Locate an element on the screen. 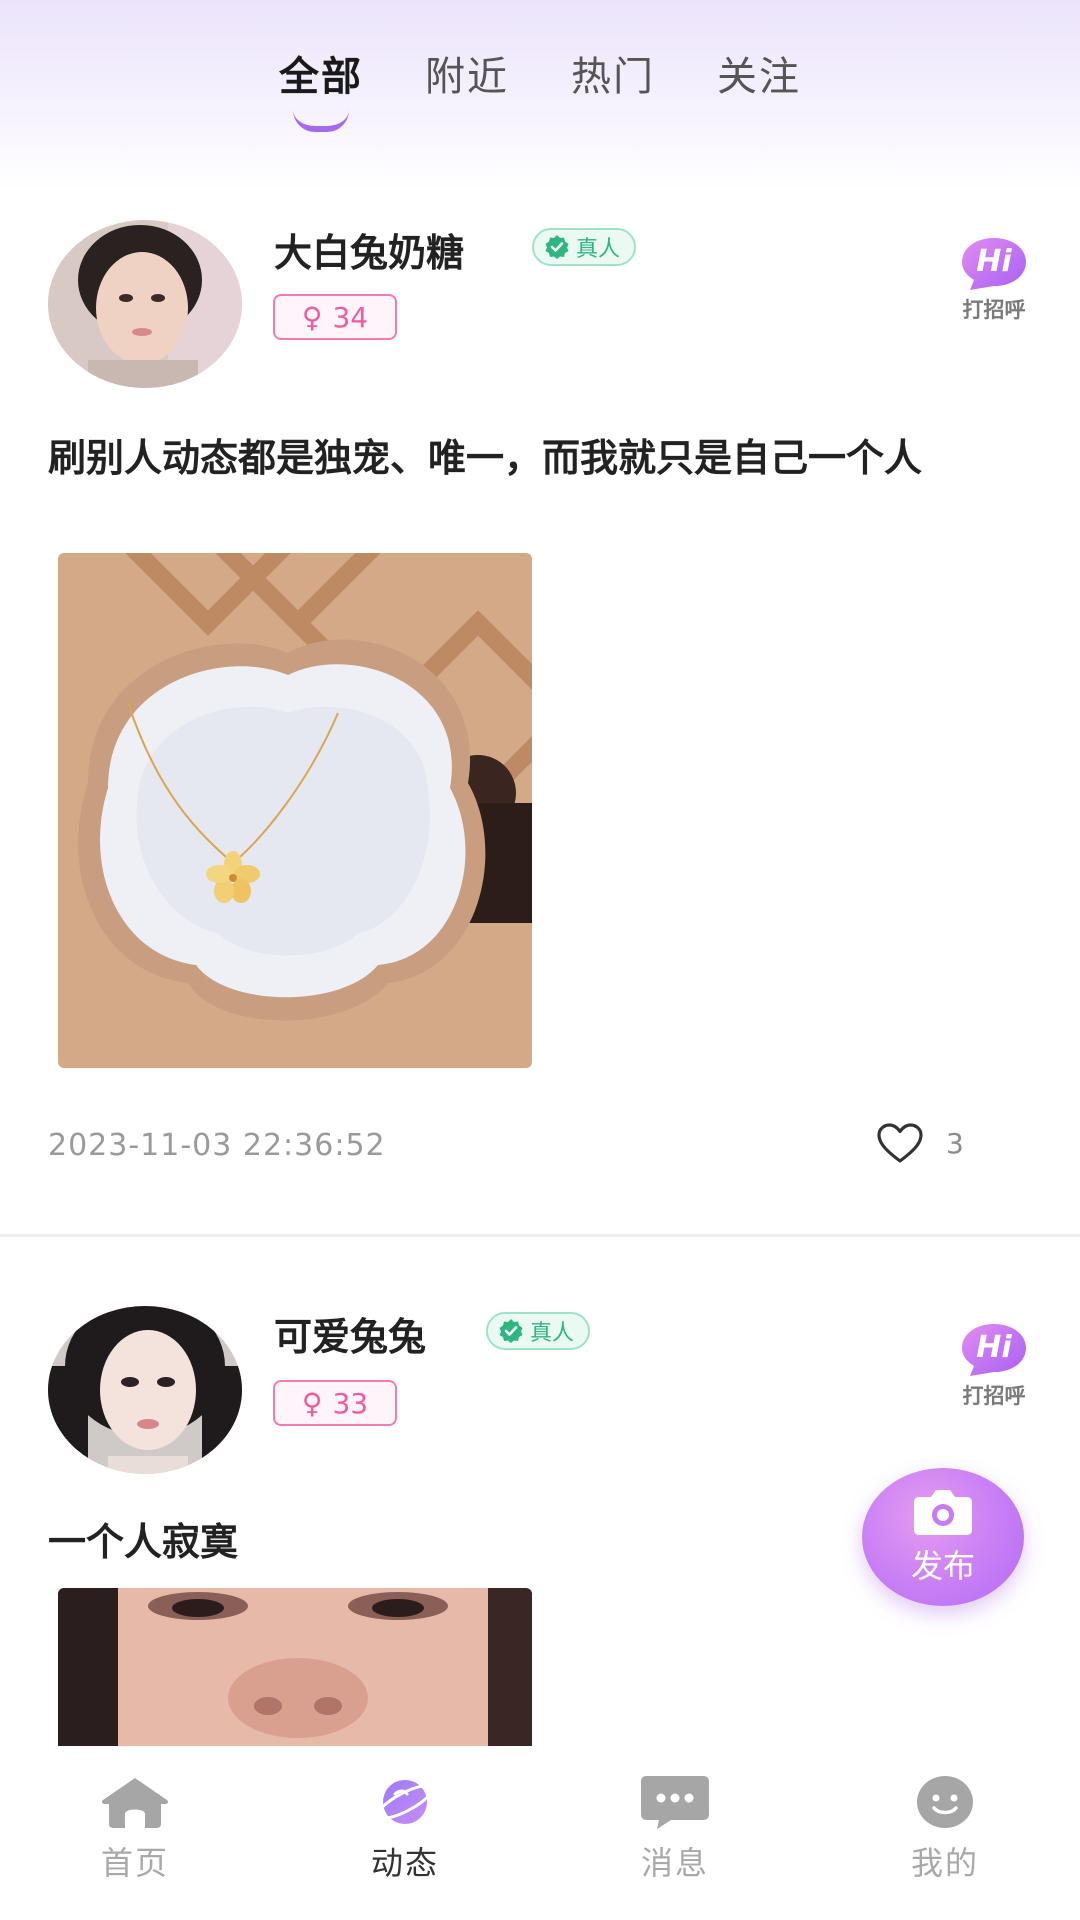 The height and width of the screenshot is (1920, 1080). necklace-photo is located at coordinates (295, 810).